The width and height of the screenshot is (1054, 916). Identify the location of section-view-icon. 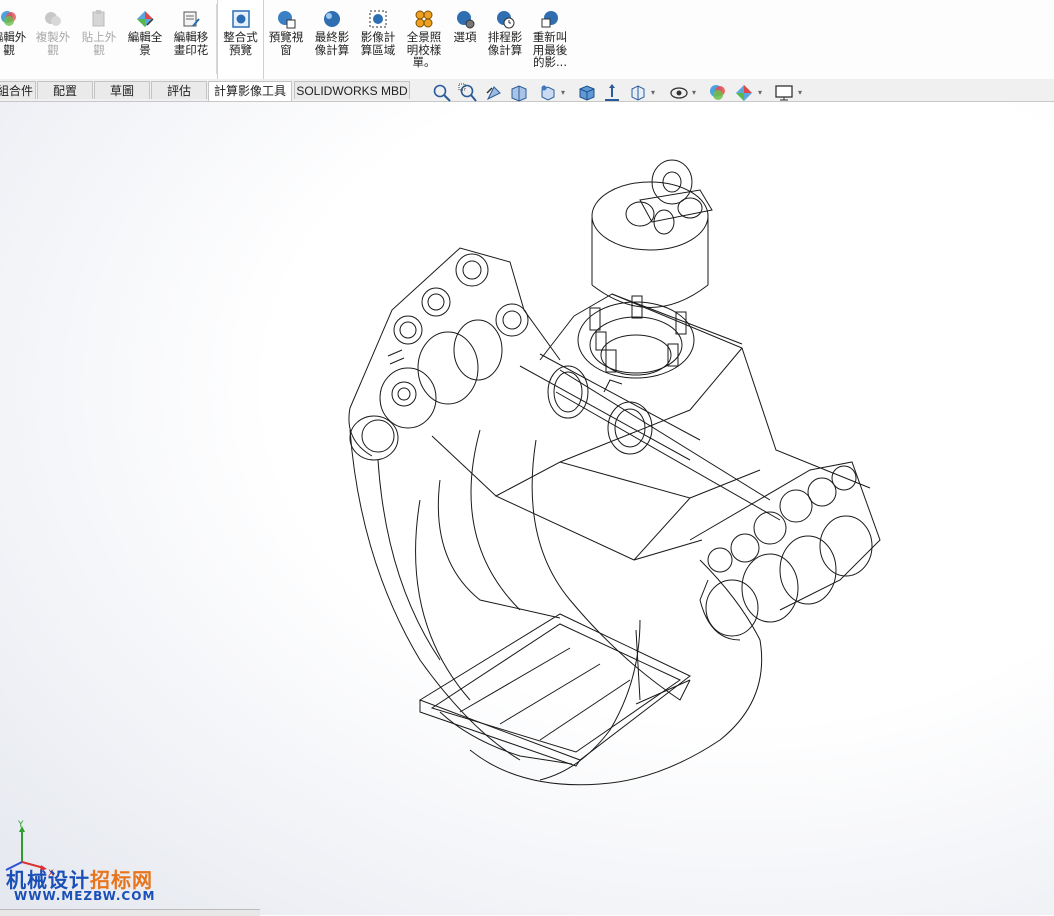
(519, 93).